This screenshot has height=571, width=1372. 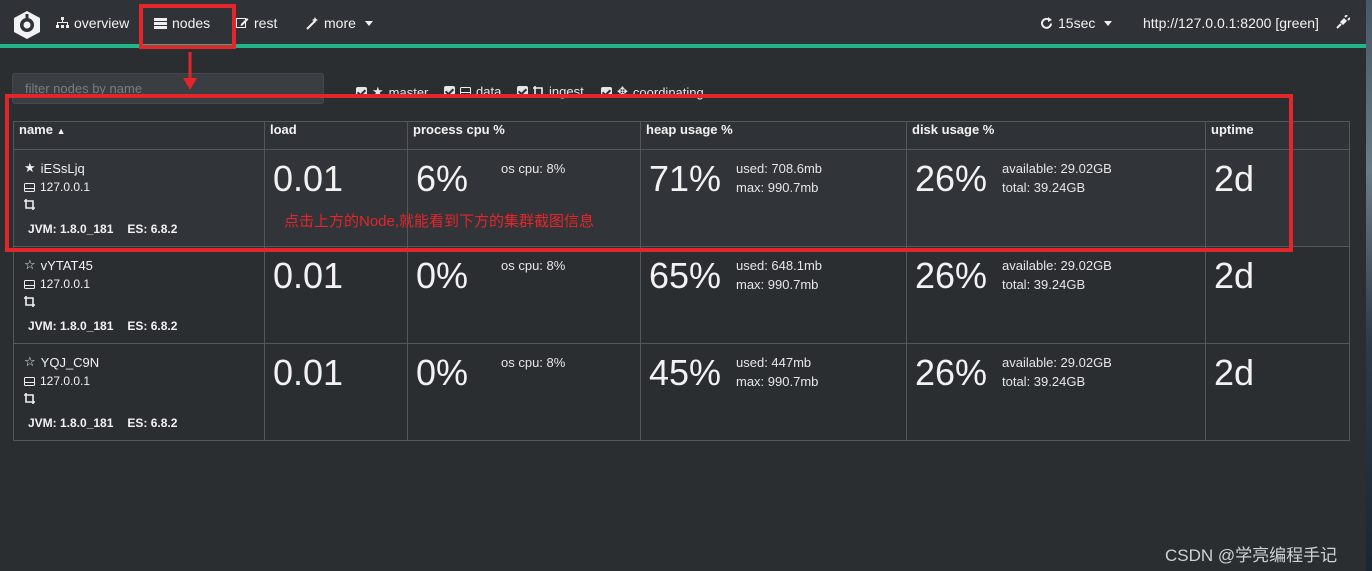 I want to click on nav-rest: rest, so click(x=256, y=23).